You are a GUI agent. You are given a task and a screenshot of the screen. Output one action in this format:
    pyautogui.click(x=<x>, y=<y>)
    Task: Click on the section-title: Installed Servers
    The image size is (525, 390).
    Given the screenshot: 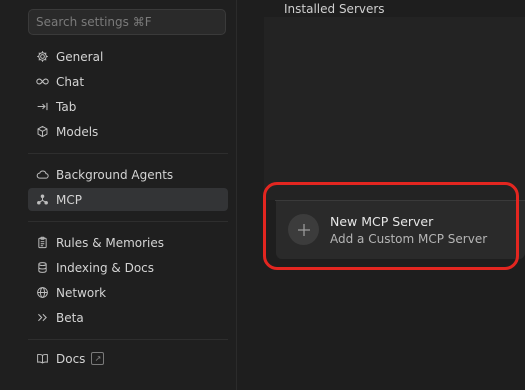 What is the action you would take?
    pyautogui.click(x=334, y=9)
    